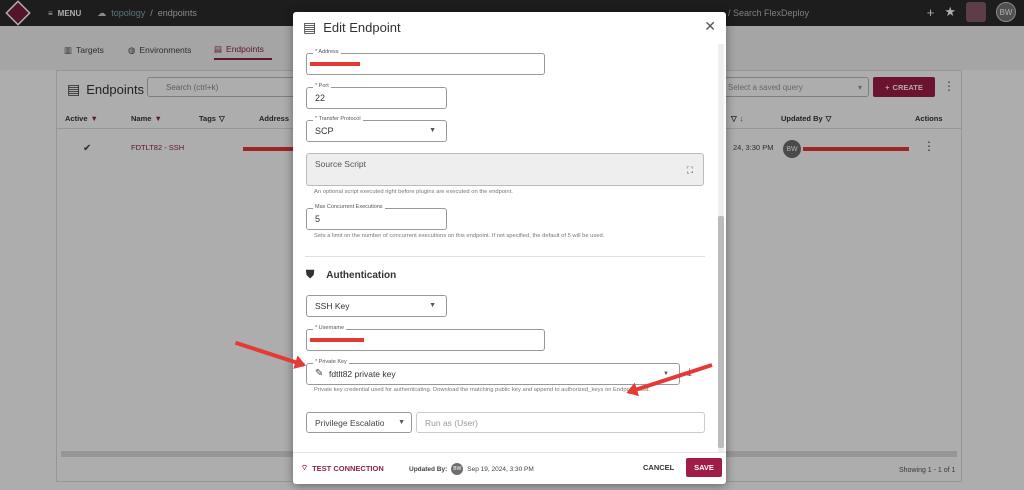  What do you see at coordinates (457, 469) in the screenshot?
I see `avatar: BW` at bounding box center [457, 469].